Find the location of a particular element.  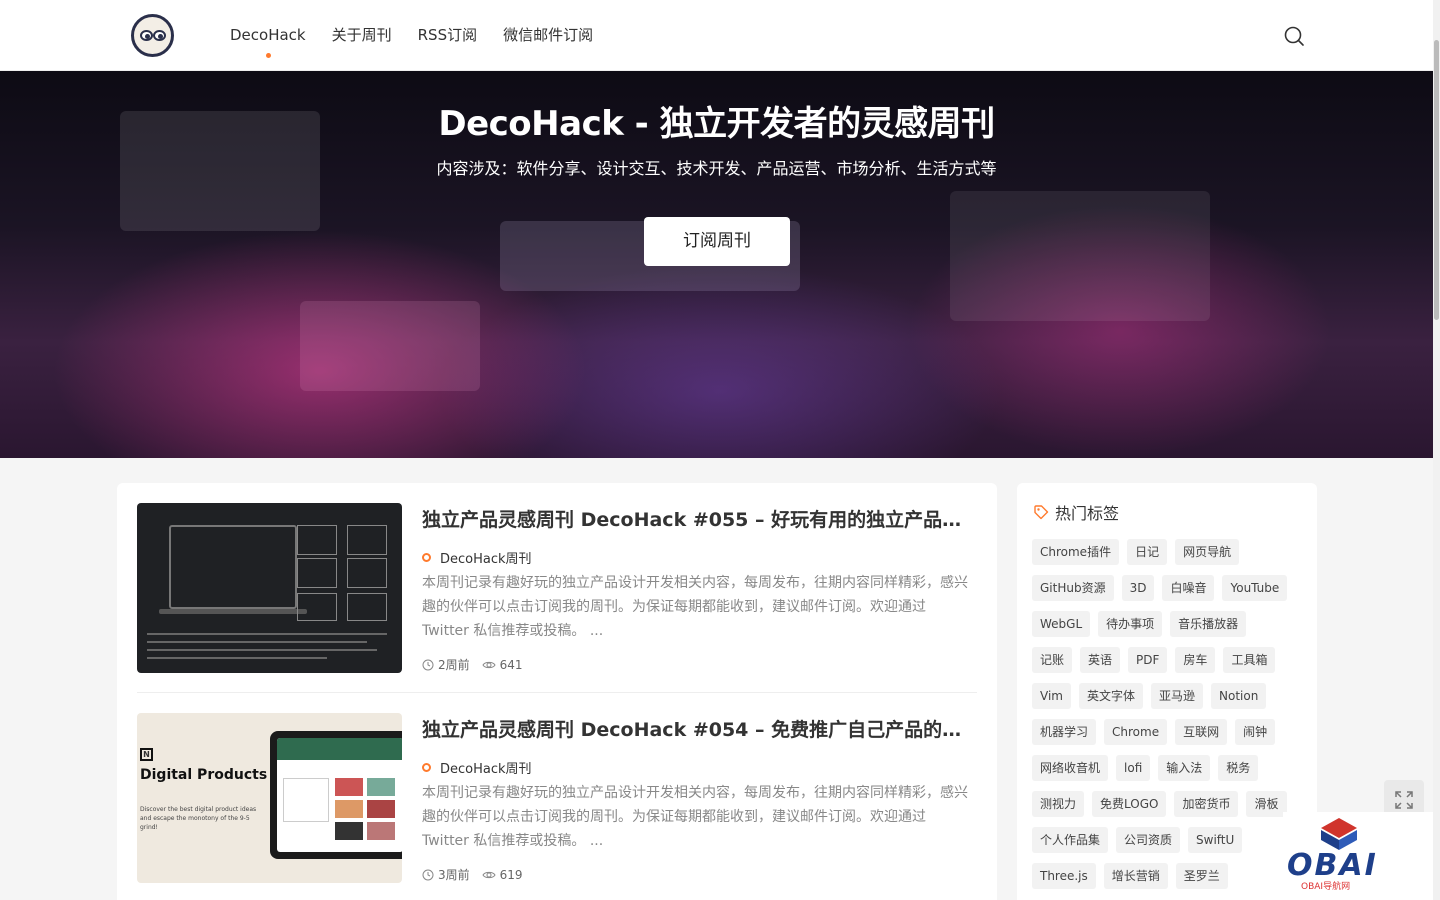

logo-eye-right is located at coordinates (159, 35).